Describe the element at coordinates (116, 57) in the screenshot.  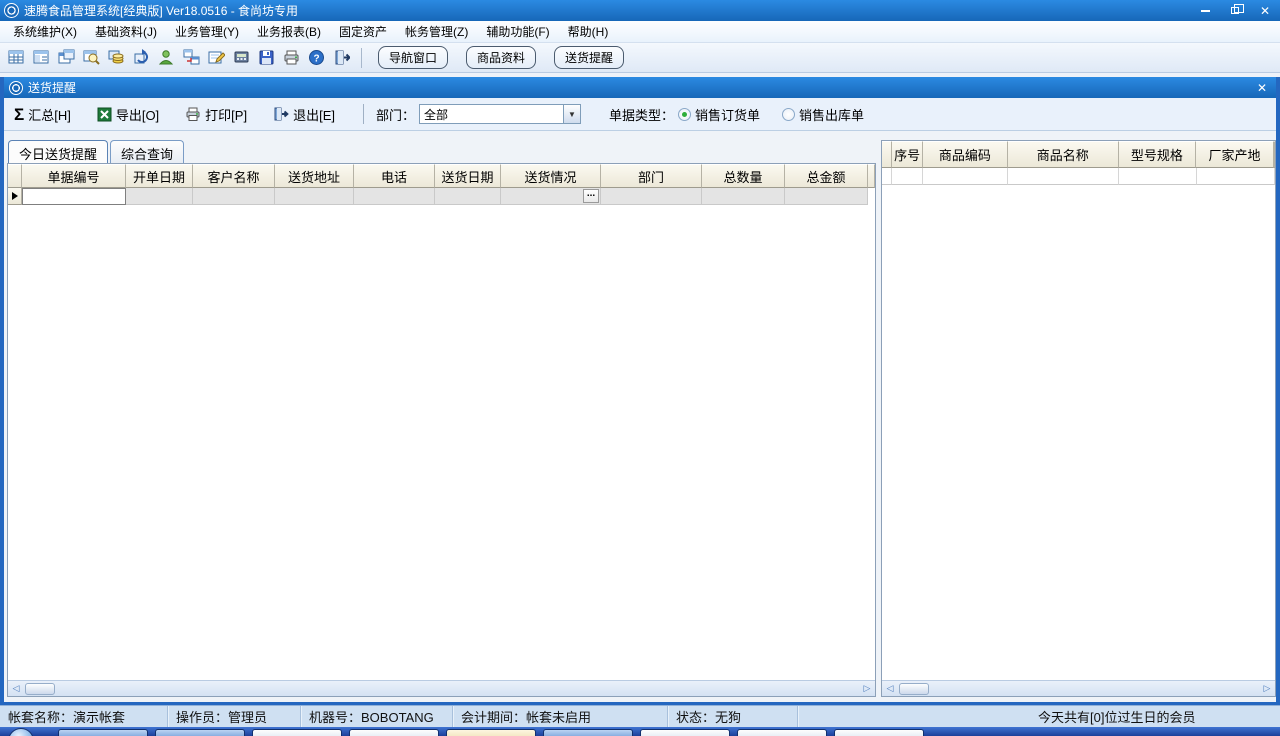
I see `coins-icon` at that location.